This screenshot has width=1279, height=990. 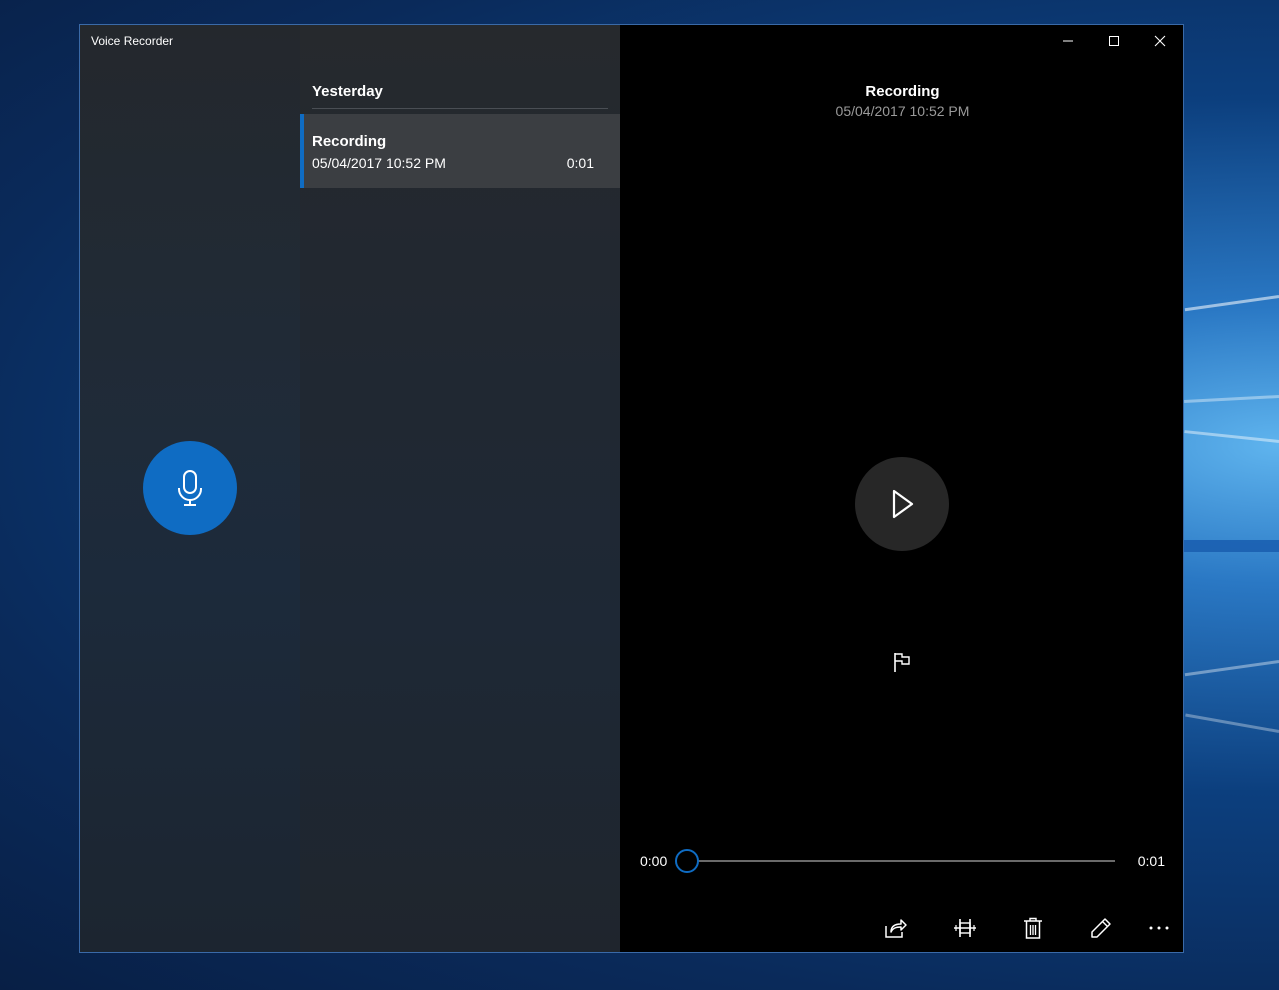 I want to click on add-marker-button, so click(x=902, y=662).